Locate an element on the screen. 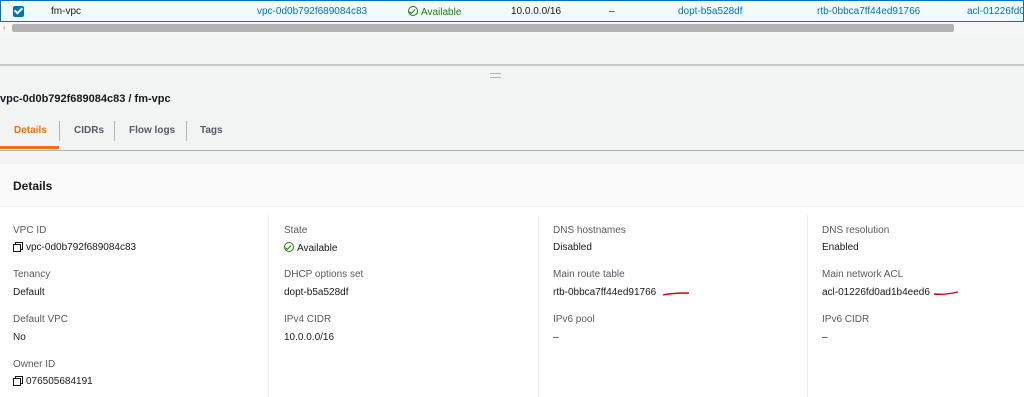  vpc-id-text: vpc-0d0b792f689084c83 is located at coordinates (81, 247).